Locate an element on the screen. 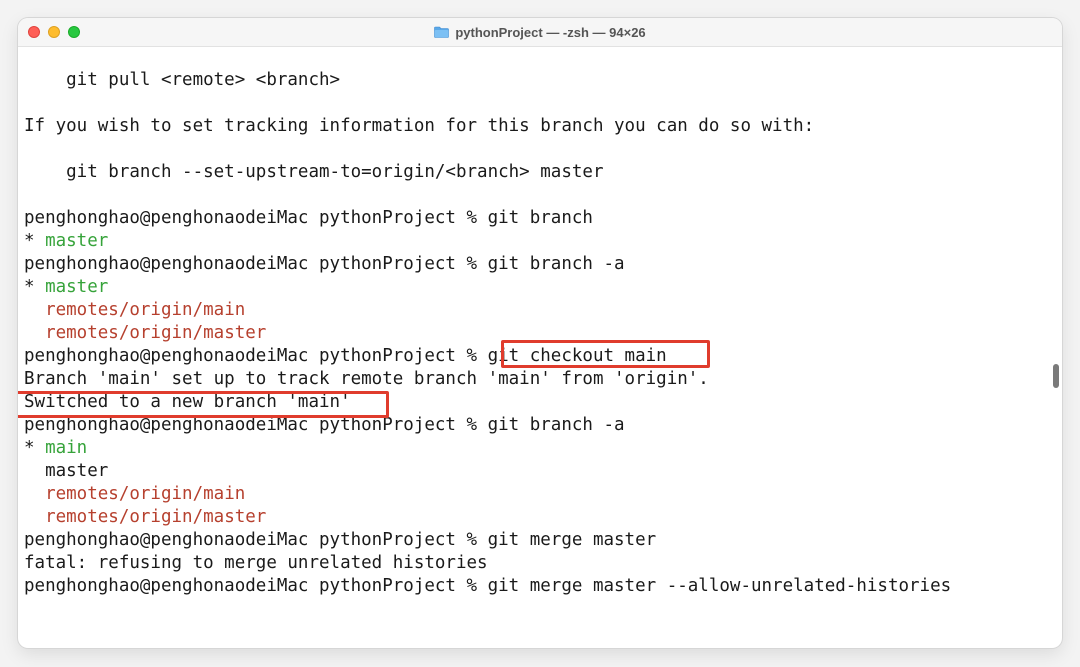 The height and width of the screenshot is (667, 1080). folder-icon is located at coordinates (442, 32).